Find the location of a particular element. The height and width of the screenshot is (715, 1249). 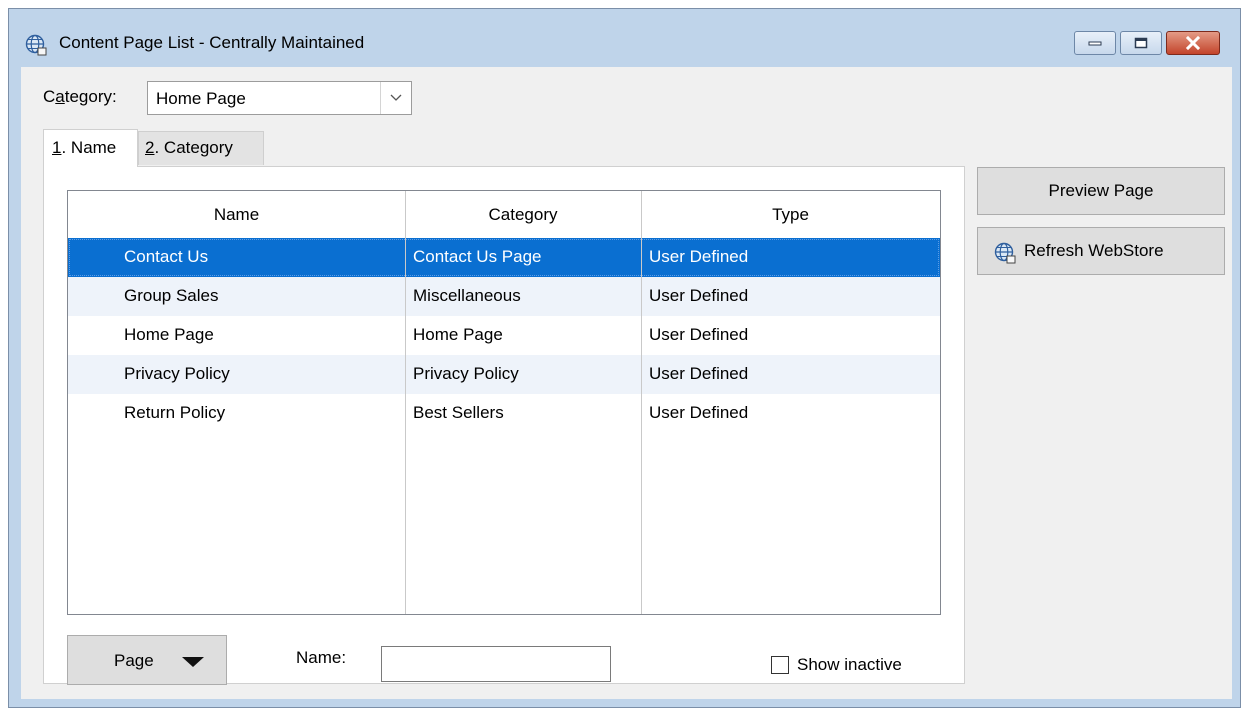

page-menu-button: Page is located at coordinates (147, 660).